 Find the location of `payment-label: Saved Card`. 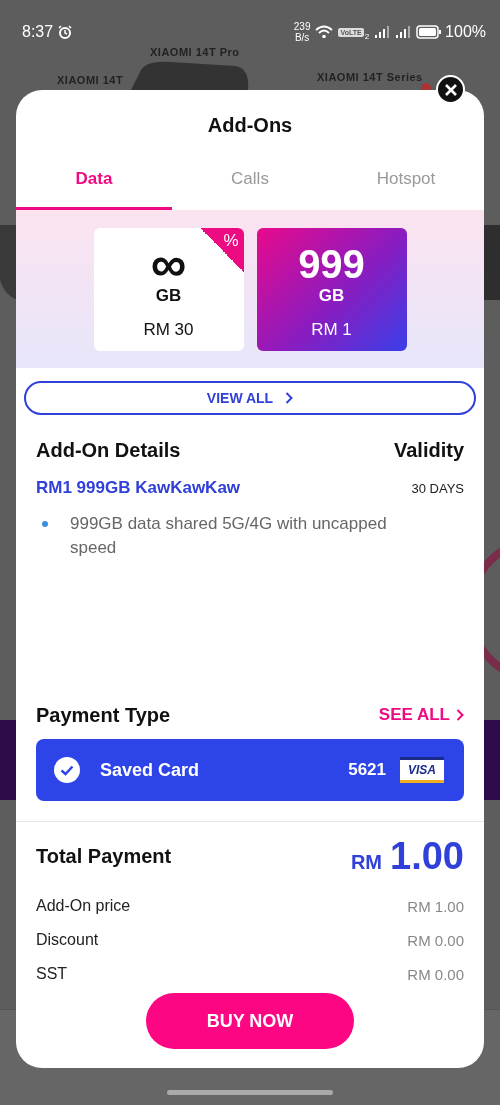

payment-label: Saved Card is located at coordinates (150, 770).